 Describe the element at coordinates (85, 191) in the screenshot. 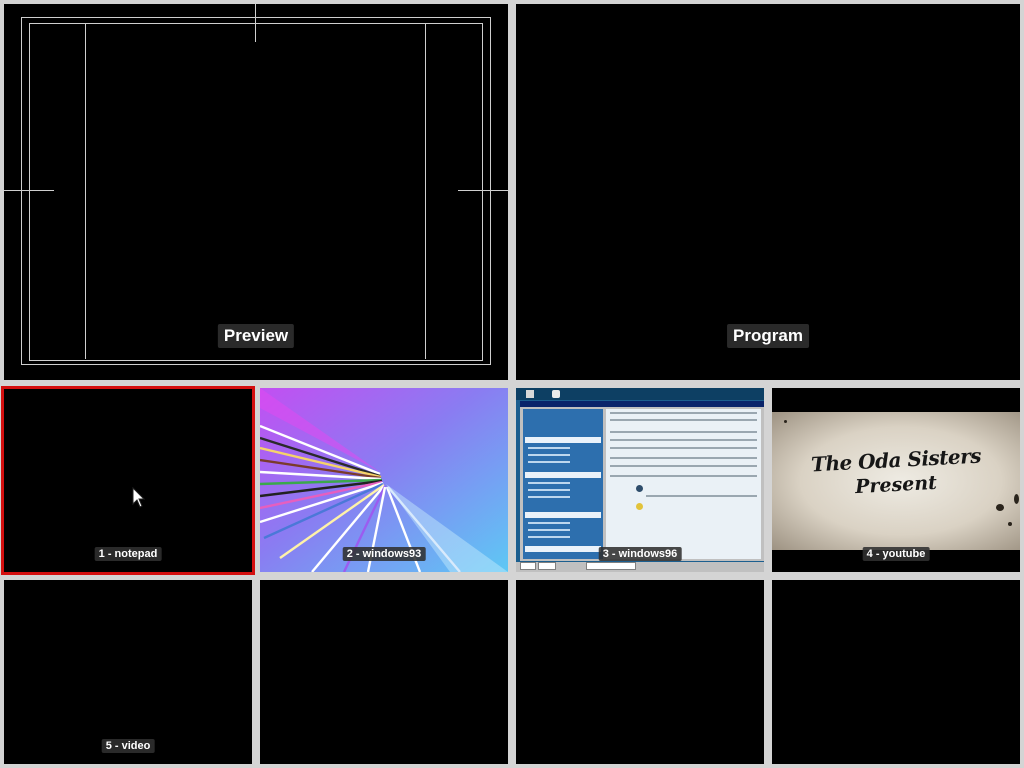

I see `center-4x3-left-guide` at that location.